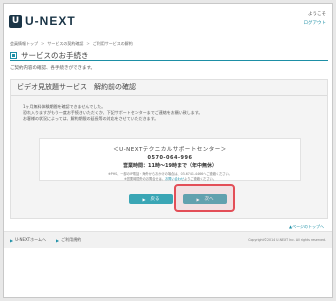  What do you see at coordinates (204, 198) in the screenshot?
I see `next-button-highlight` at bounding box center [204, 198].